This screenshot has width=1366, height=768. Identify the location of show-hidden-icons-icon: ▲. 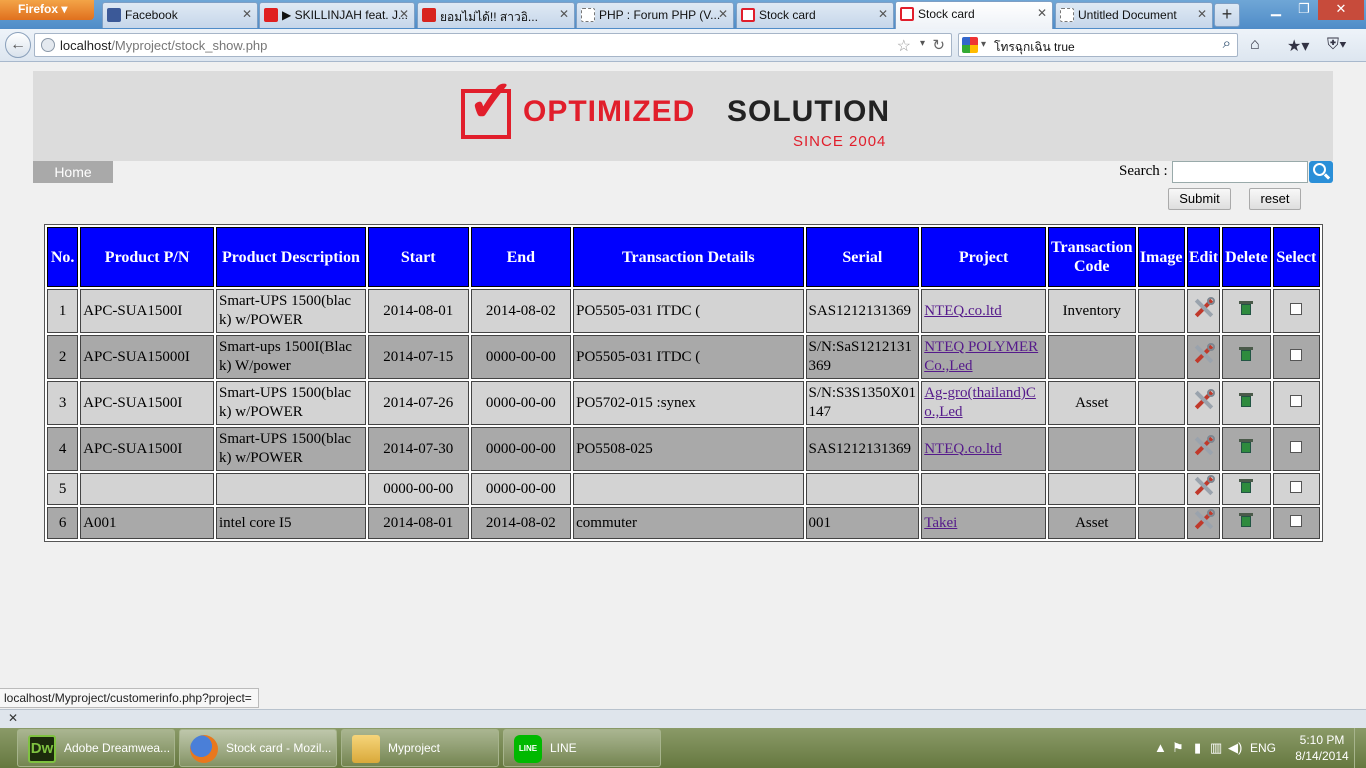
(1160, 747).